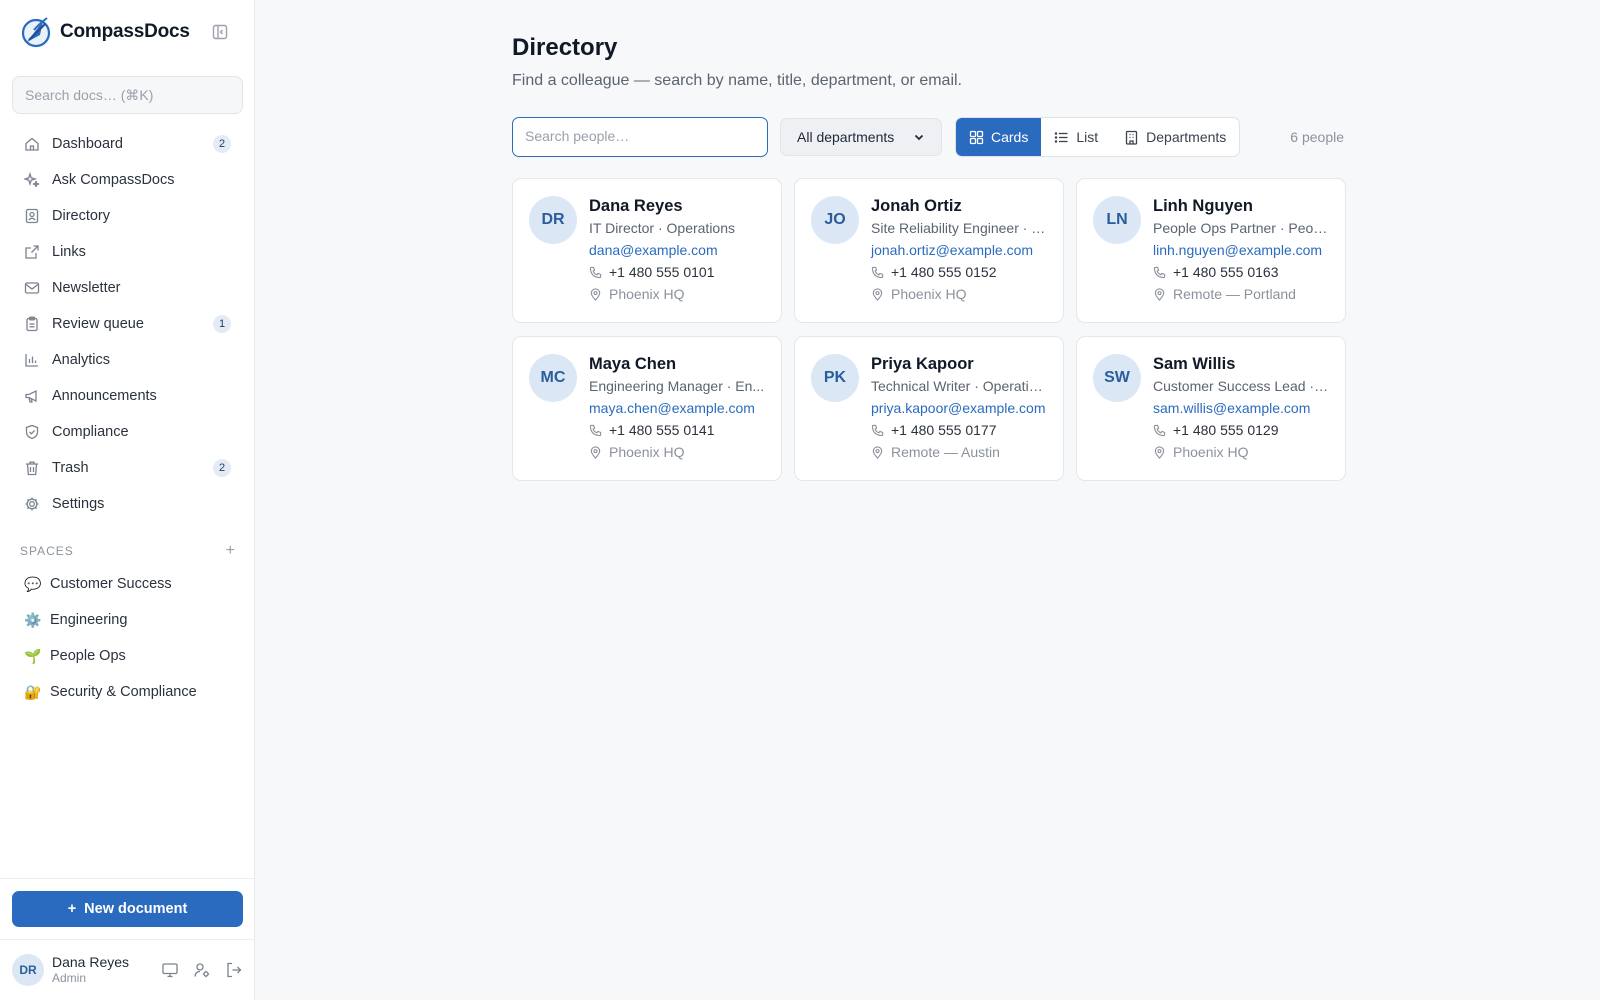 This screenshot has height=1000, width=1600. What do you see at coordinates (127, 909) in the screenshot?
I see `new-document-button: + New document` at bounding box center [127, 909].